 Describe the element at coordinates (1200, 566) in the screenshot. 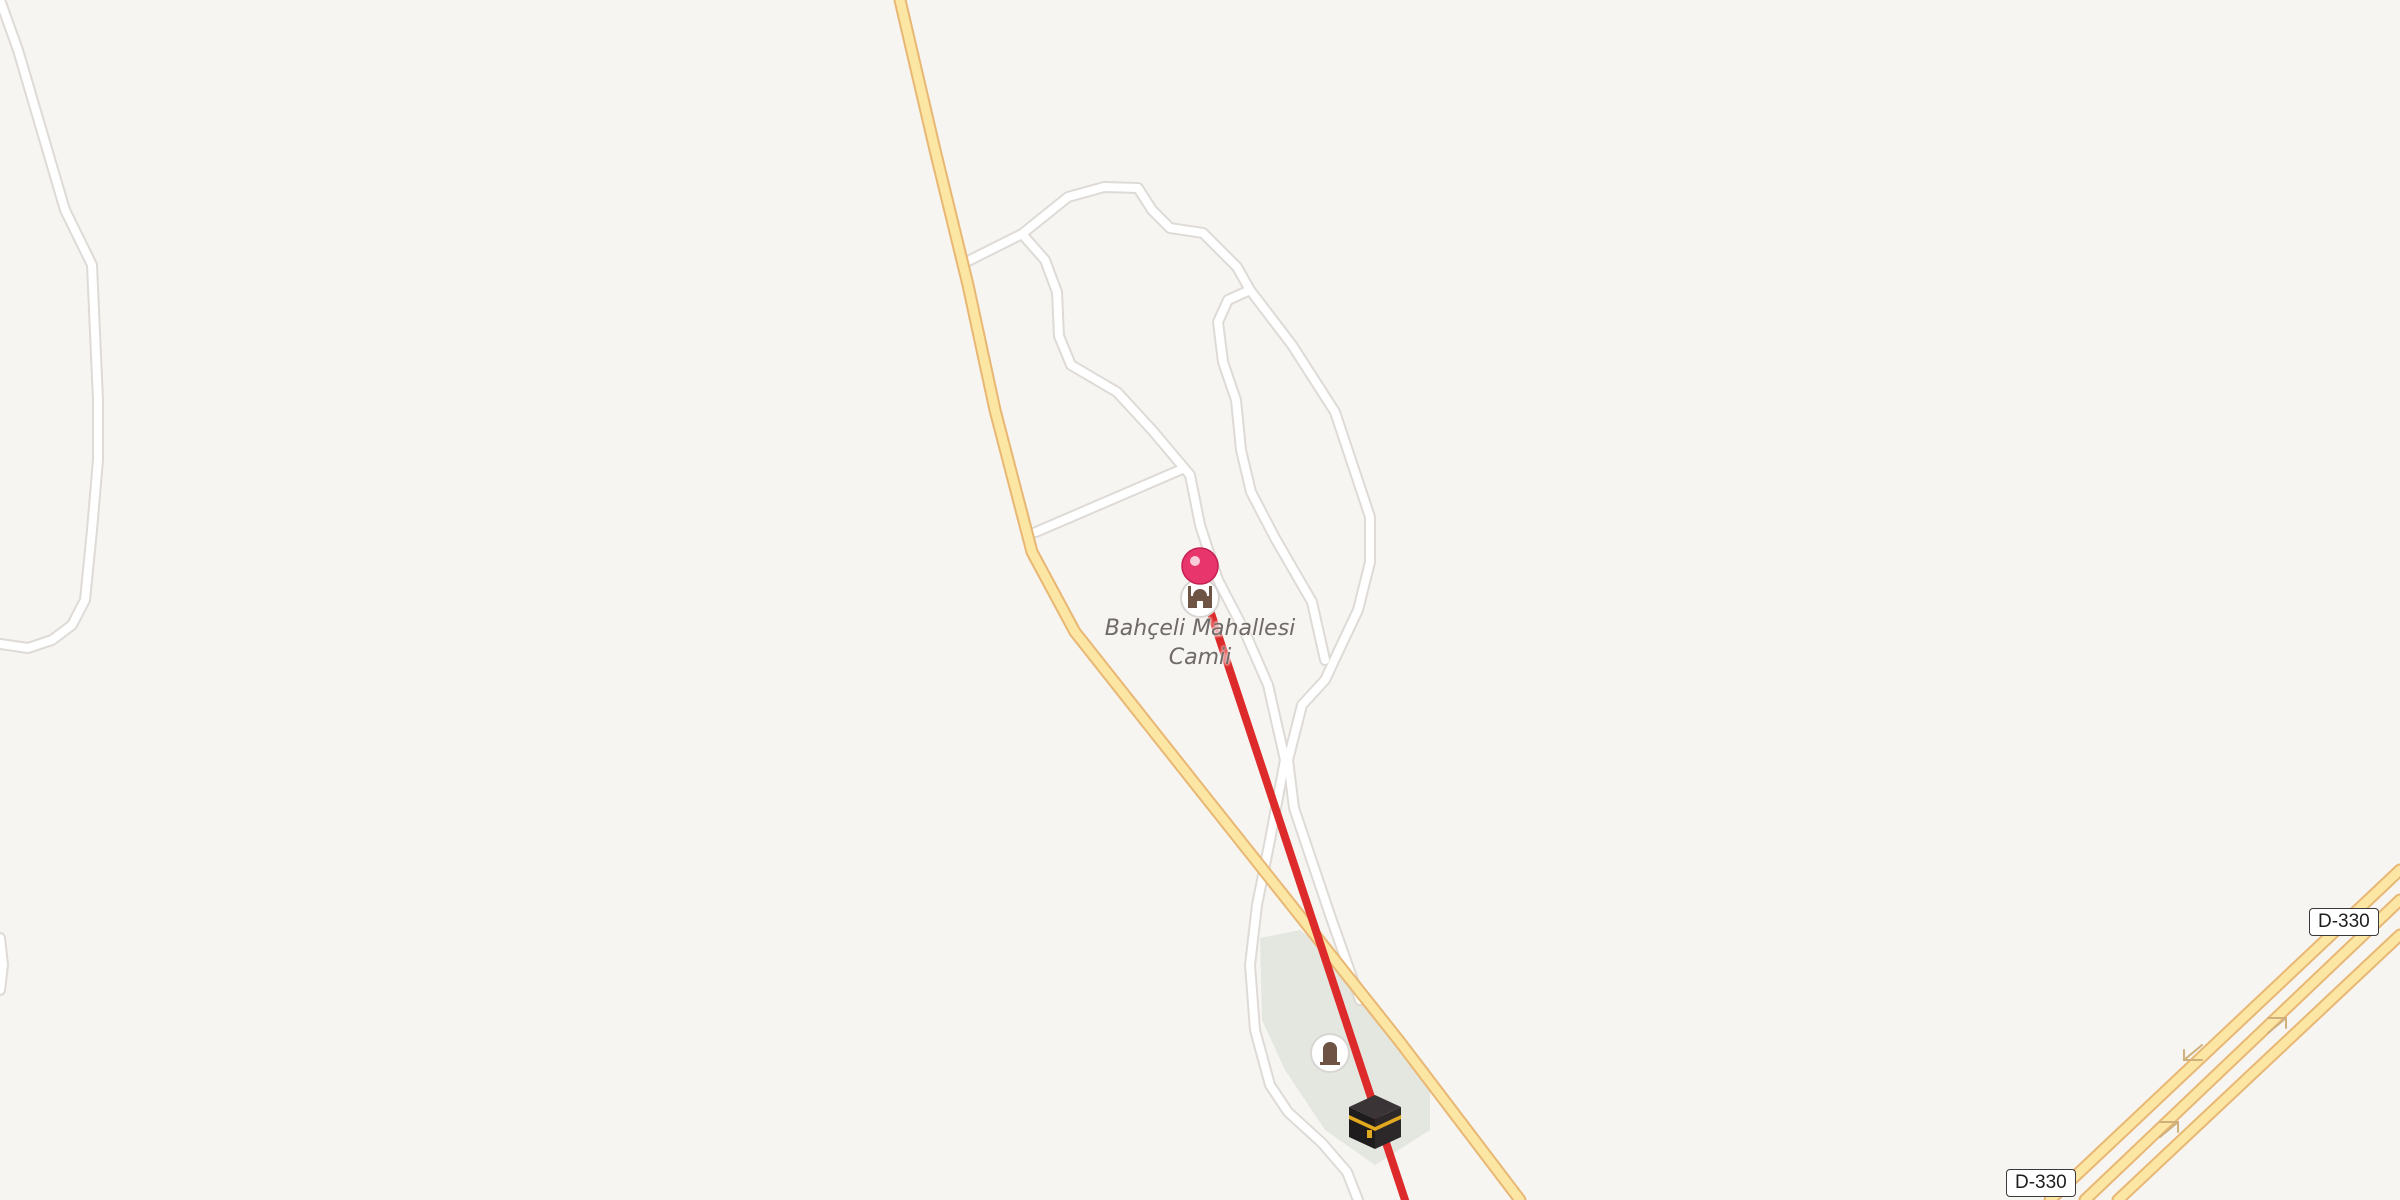

I see `location-marker-pin` at that location.